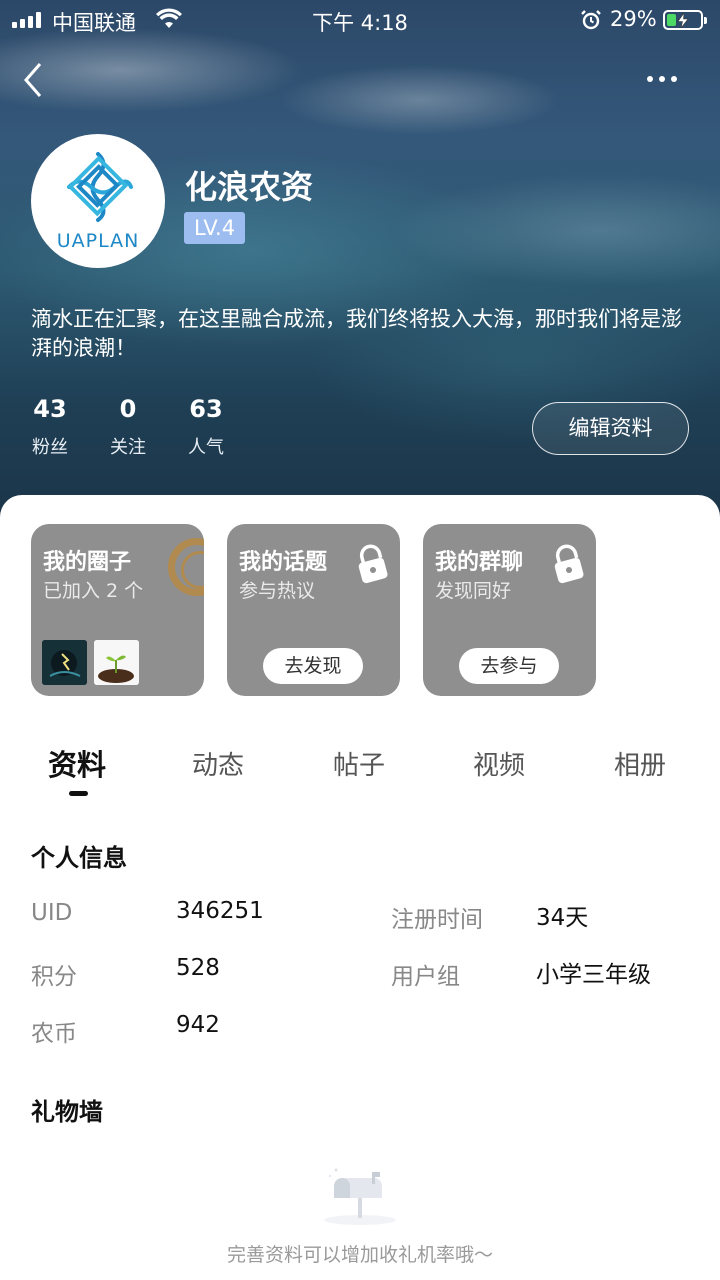 The width and height of the screenshot is (720, 1280). I want to click on wave-logo-icon, so click(100, 187).